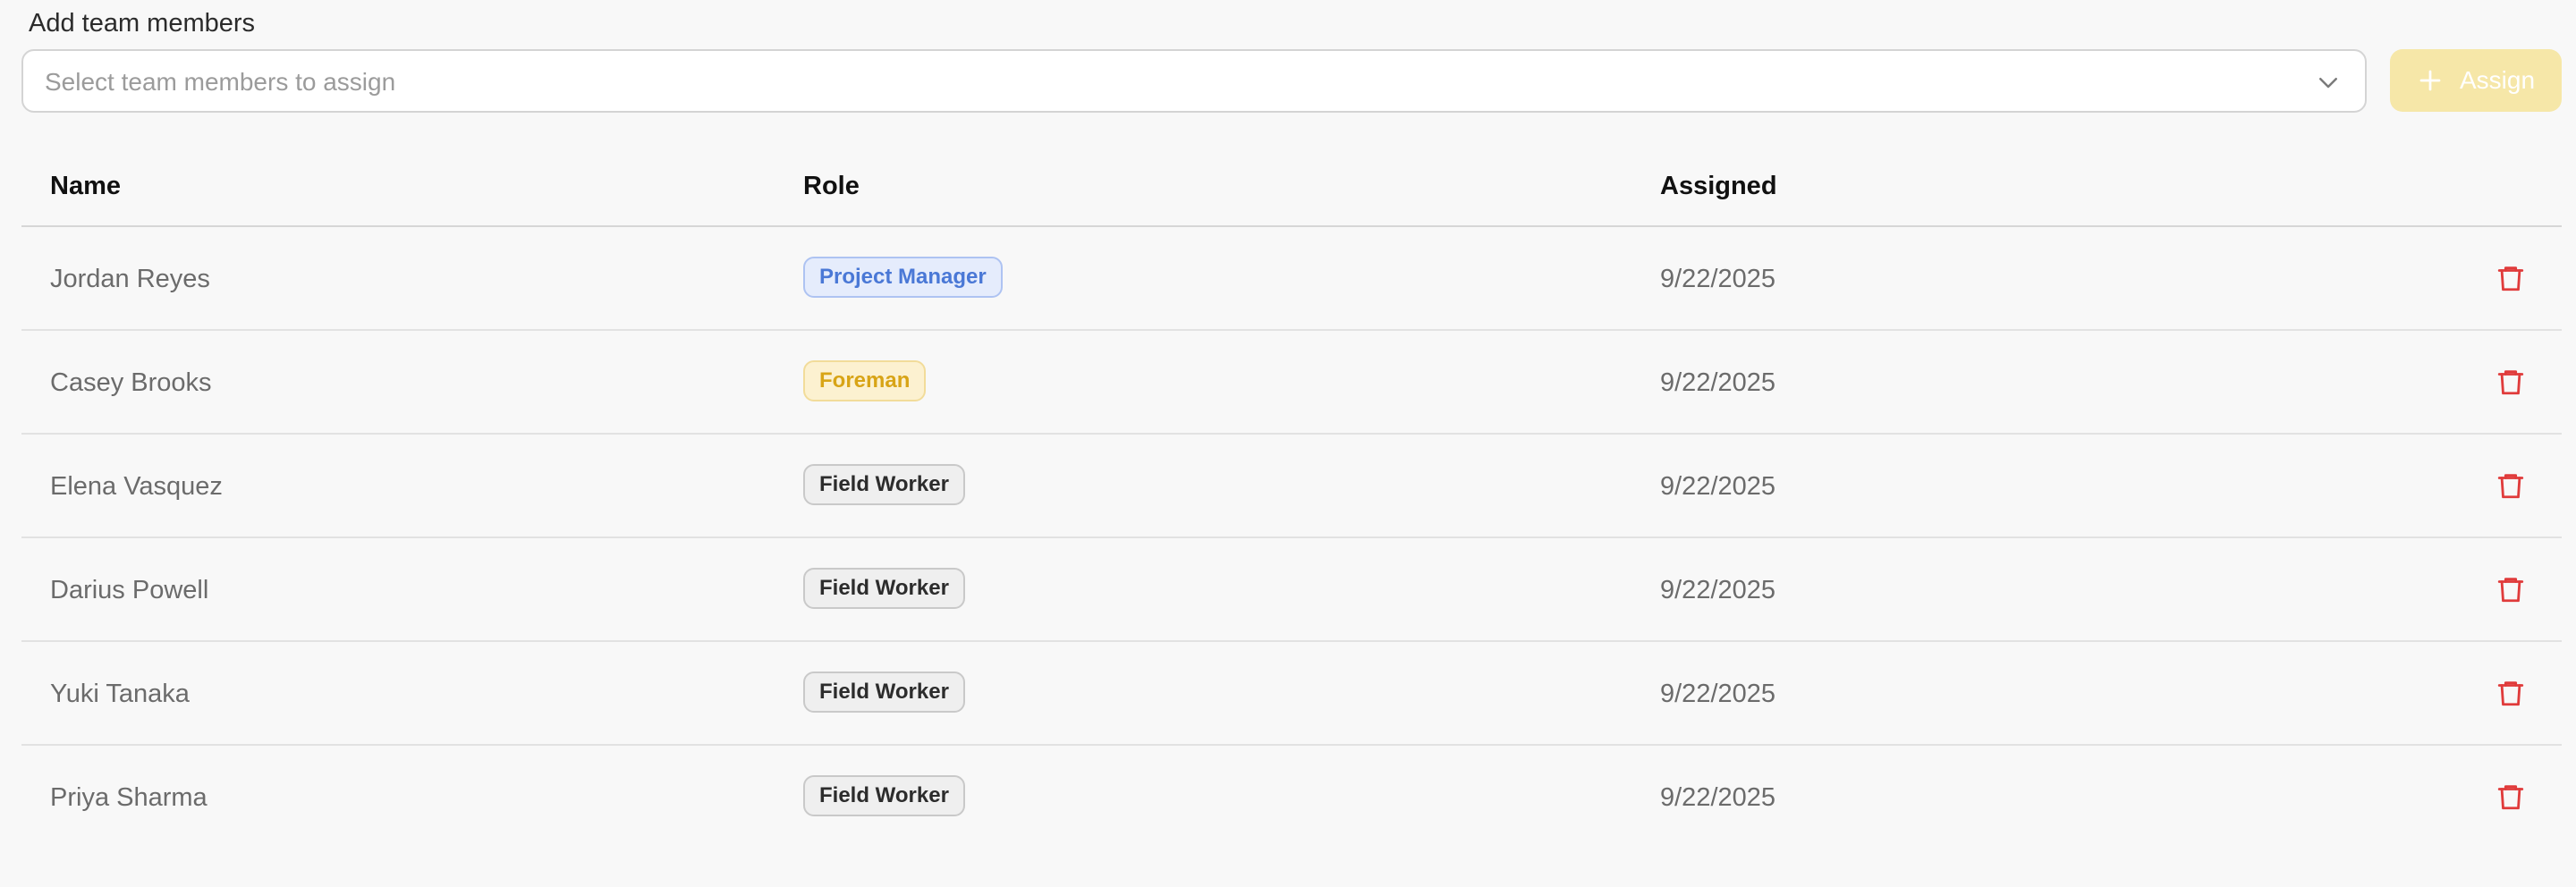  I want to click on role-badge: Foreman, so click(865, 380).